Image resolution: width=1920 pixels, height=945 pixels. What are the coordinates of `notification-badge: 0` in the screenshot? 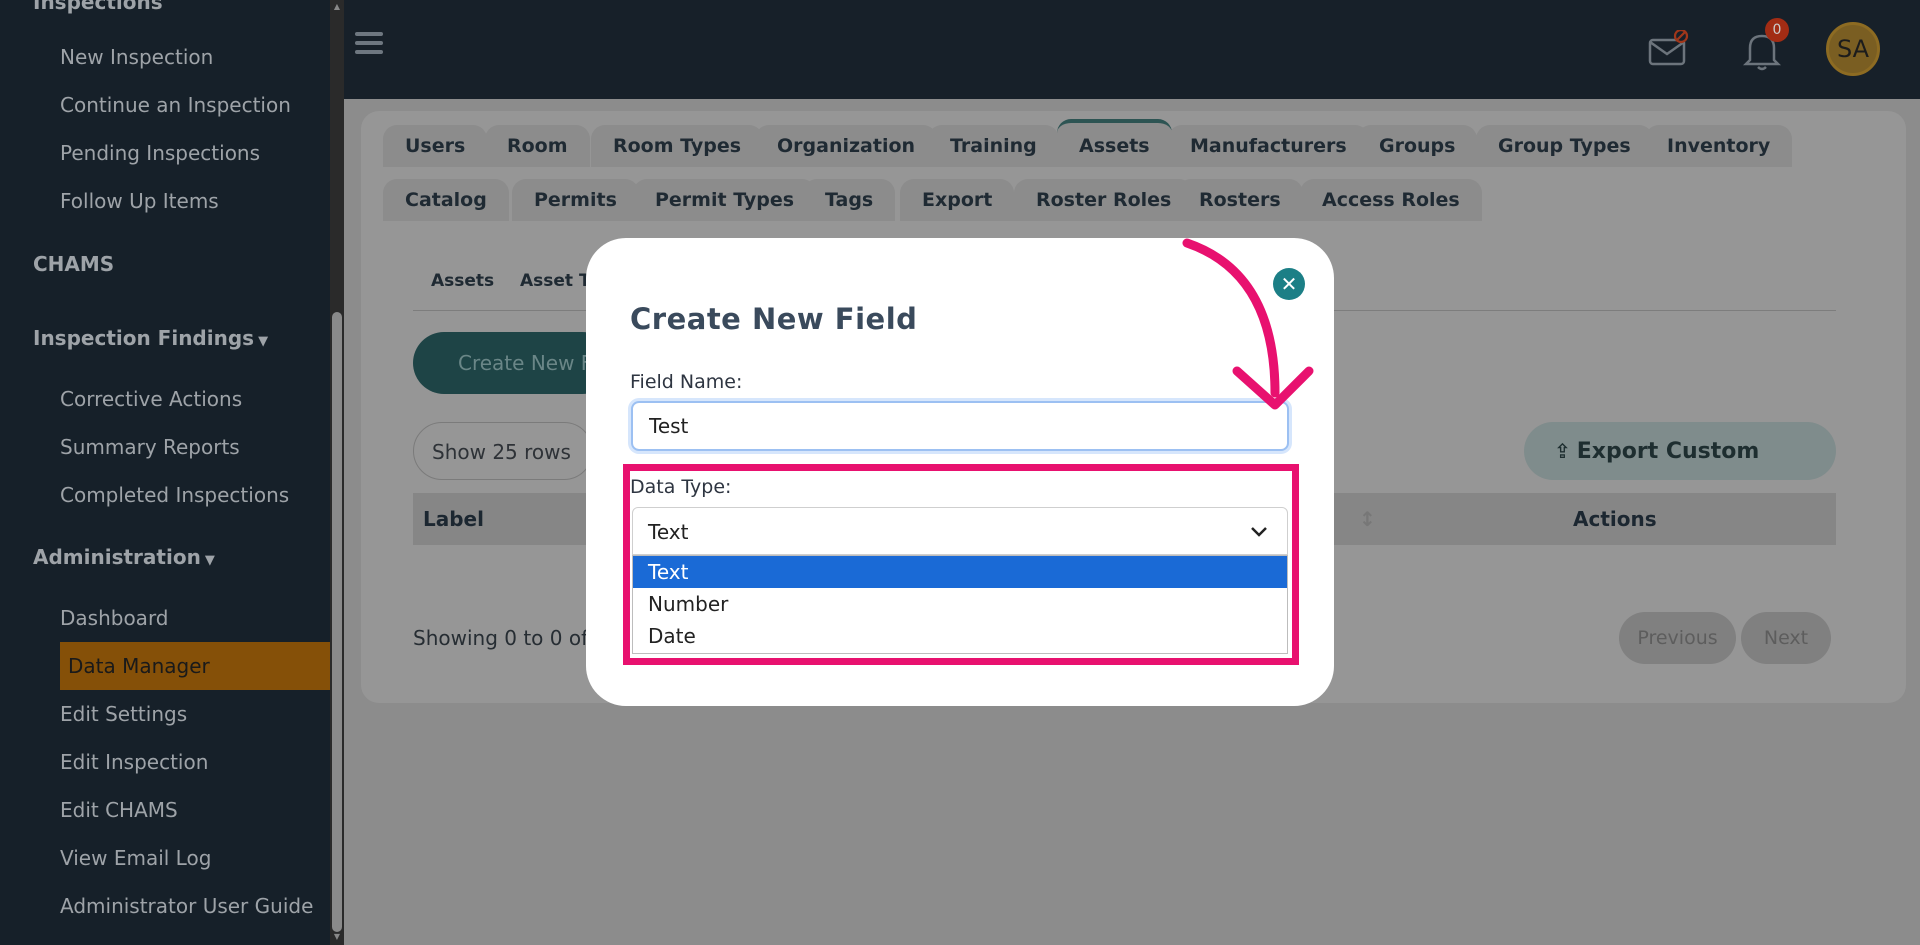 It's located at (1777, 30).